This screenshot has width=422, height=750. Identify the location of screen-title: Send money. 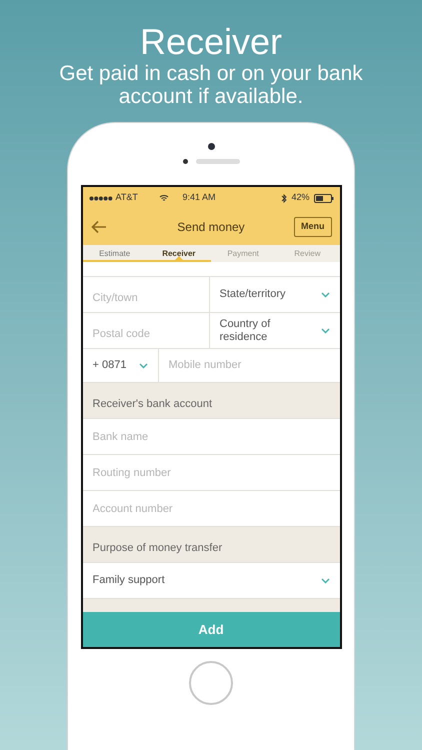
(211, 227).